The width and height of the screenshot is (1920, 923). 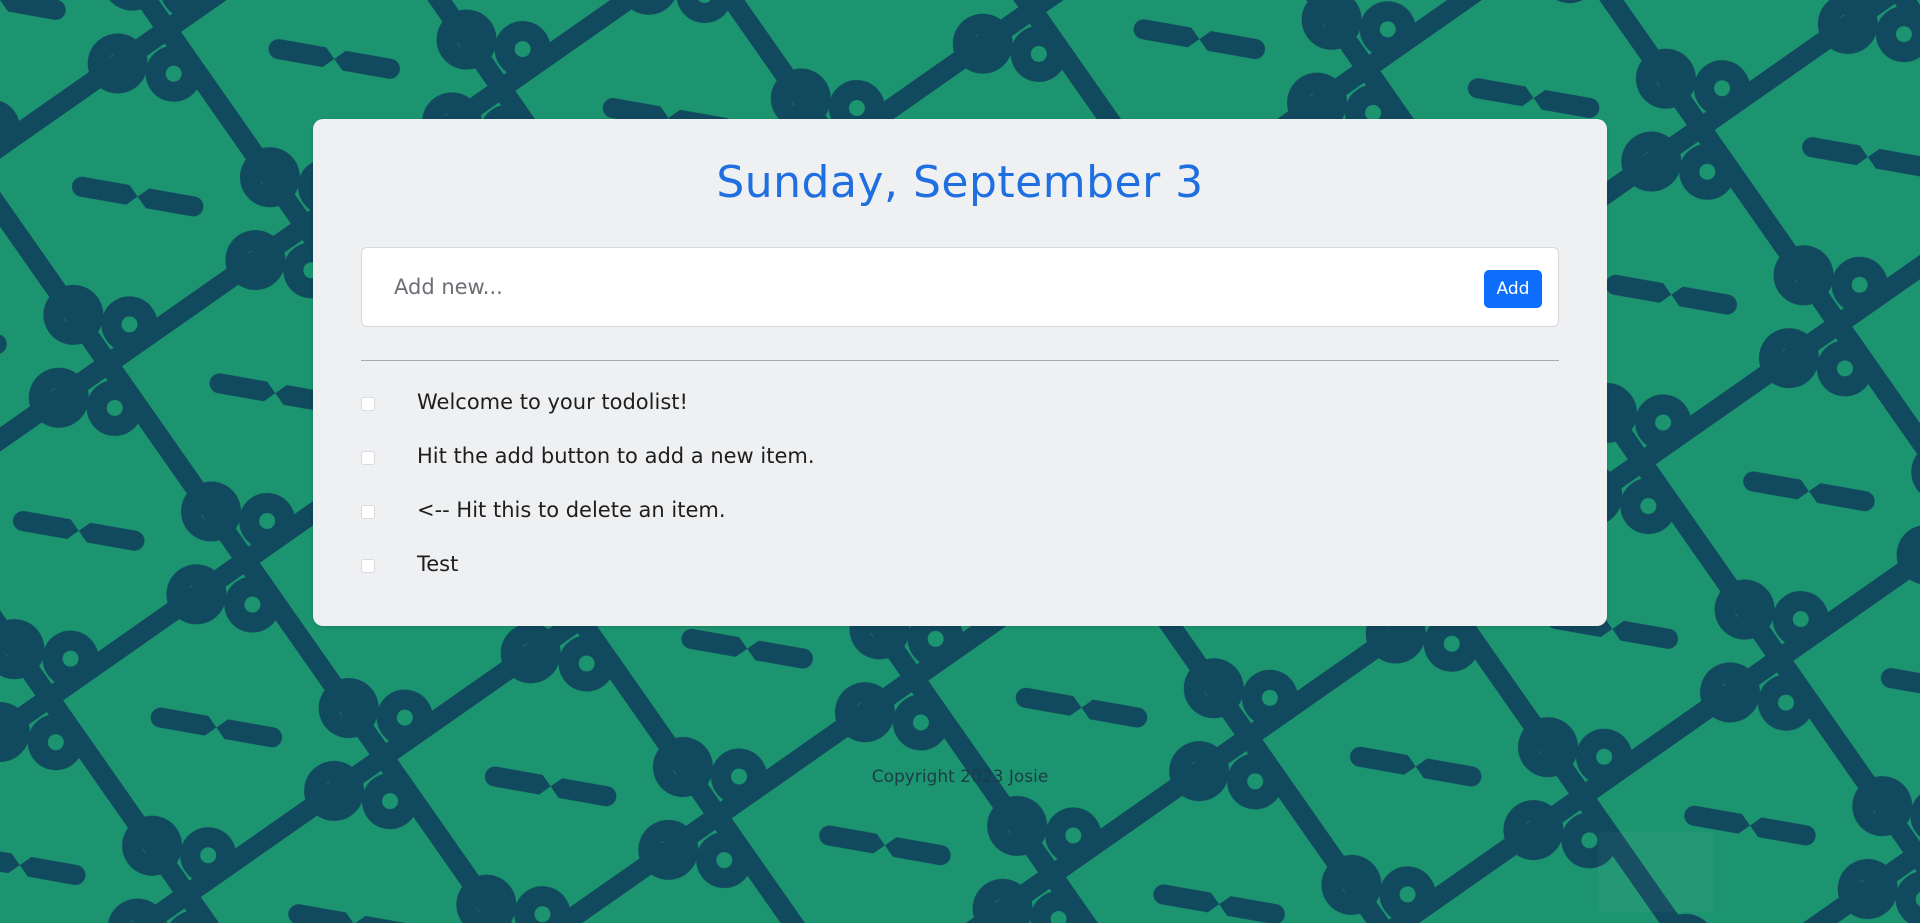 I want to click on todo-item-label: Test, so click(x=438, y=564).